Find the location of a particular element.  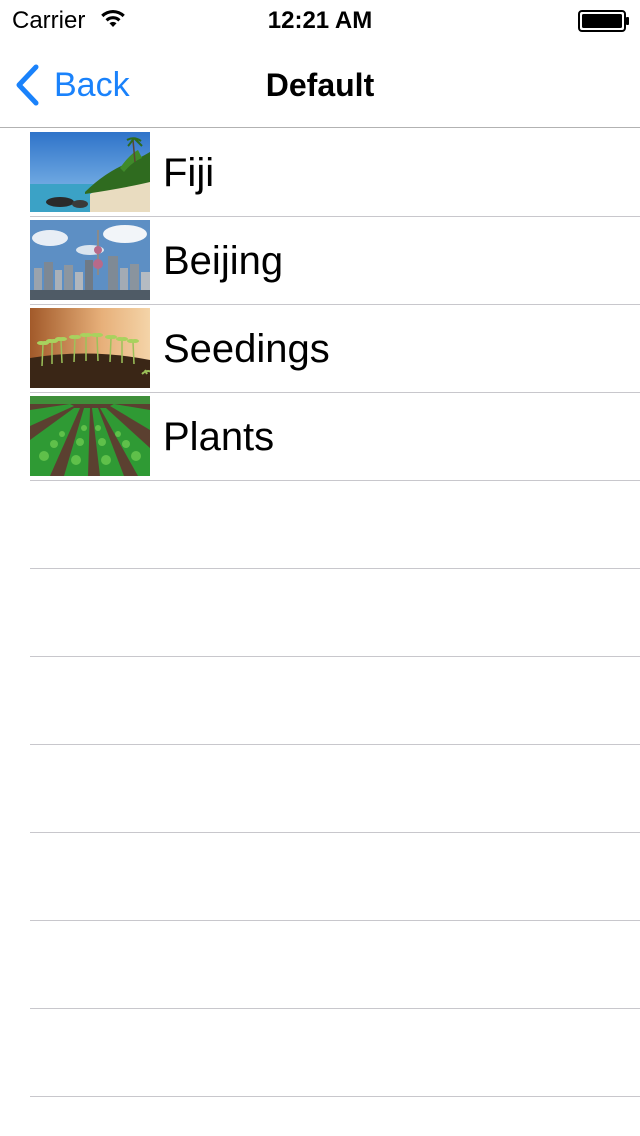

table-row: Beijing is located at coordinates (320, 261).